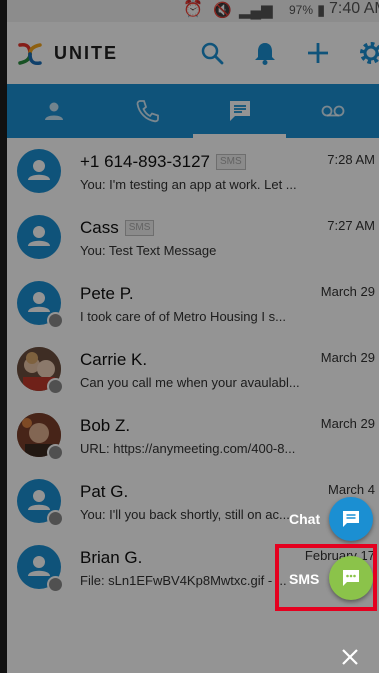 The height and width of the screenshot is (673, 379). I want to click on chat-label: Chat, so click(305, 519).